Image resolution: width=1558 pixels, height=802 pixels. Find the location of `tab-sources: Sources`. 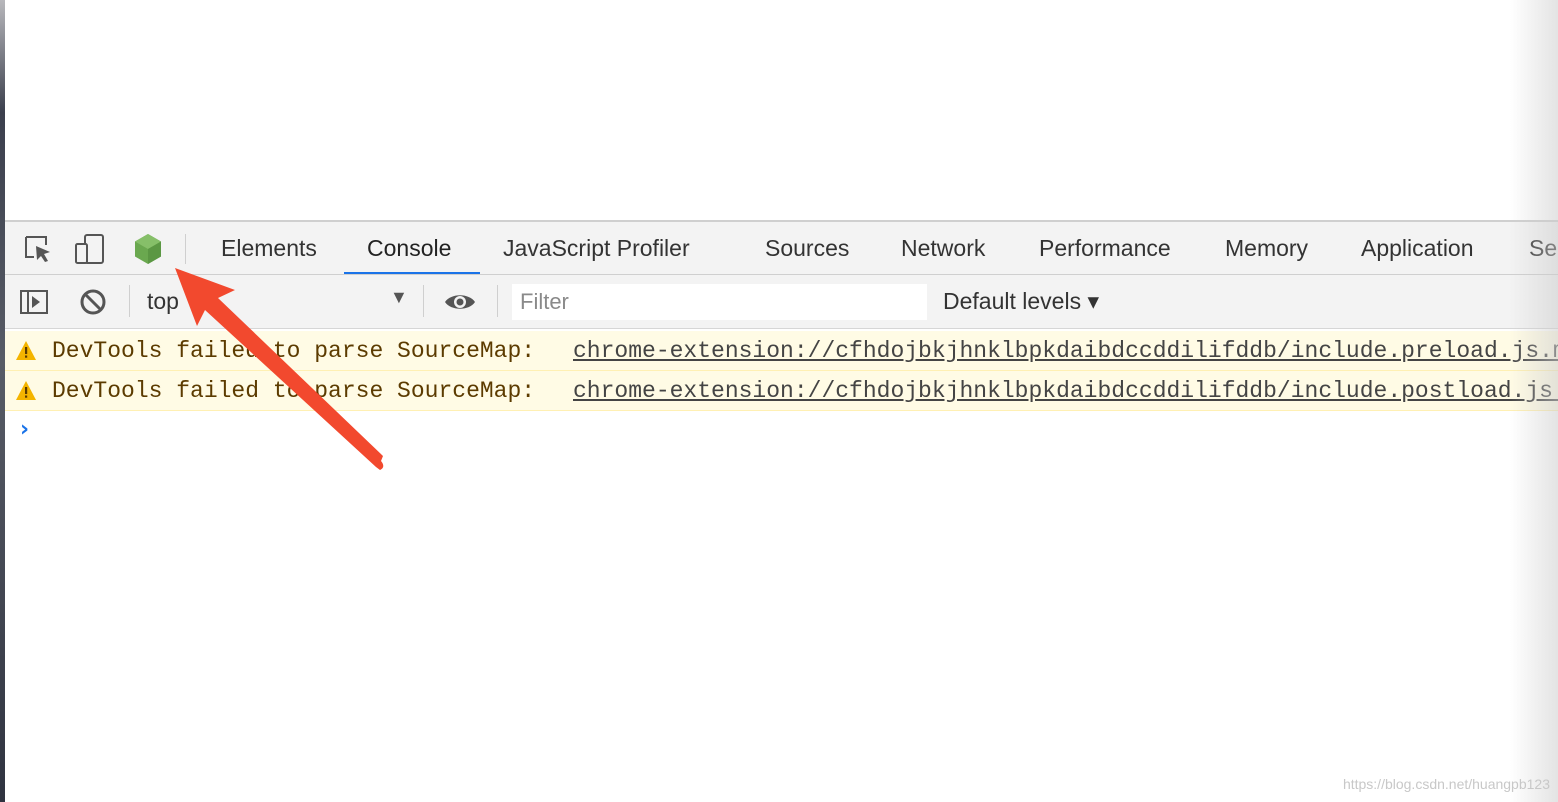

tab-sources: Sources is located at coordinates (807, 248).